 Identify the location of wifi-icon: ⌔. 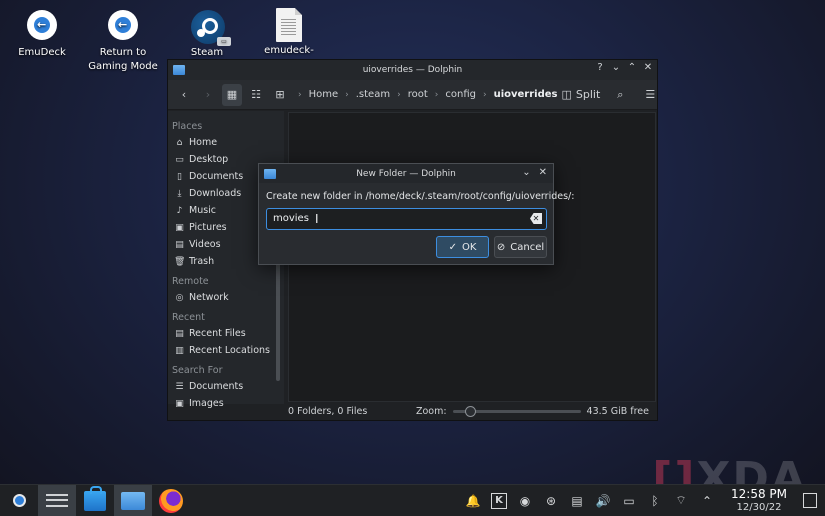
(681, 500).